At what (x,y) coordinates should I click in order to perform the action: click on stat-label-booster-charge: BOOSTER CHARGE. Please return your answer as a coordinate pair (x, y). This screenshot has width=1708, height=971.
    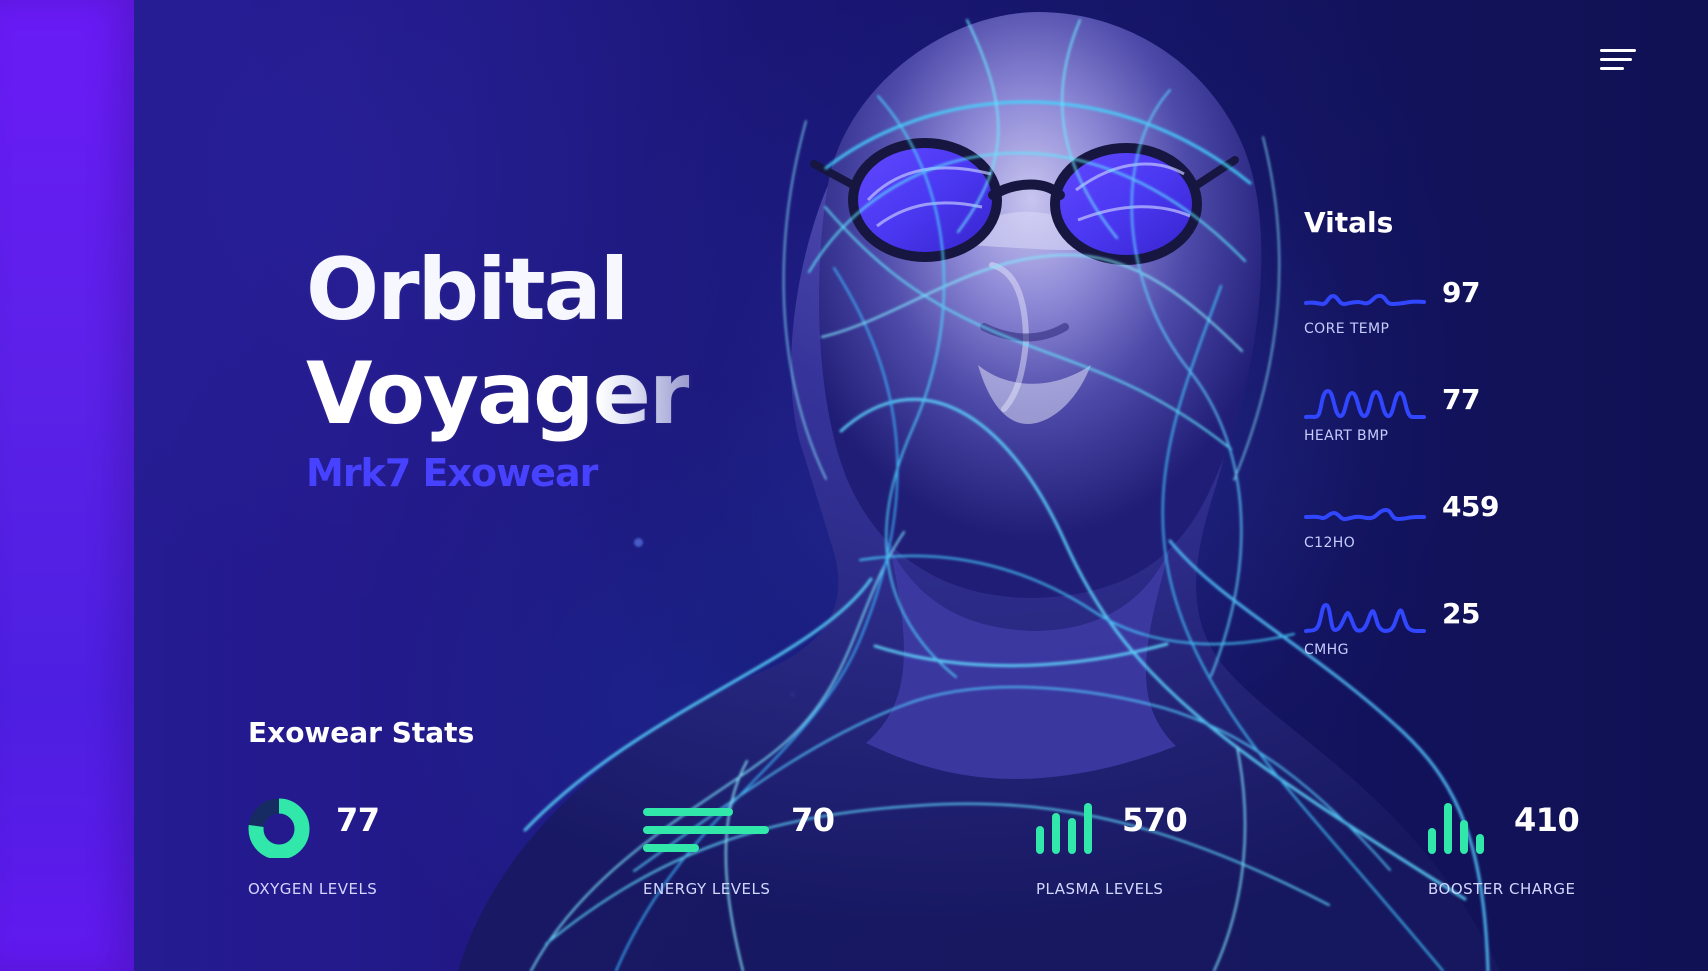
    Looking at the image, I should click on (1502, 889).